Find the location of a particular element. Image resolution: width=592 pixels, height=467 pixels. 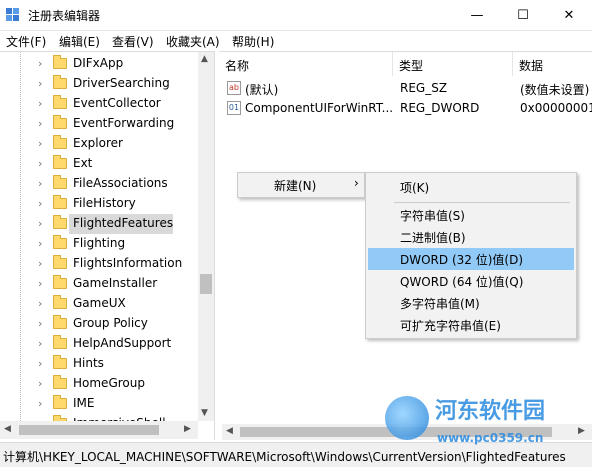

value-row: ab (默认) REG_SZ (数值未设置) is located at coordinates (405, 88).